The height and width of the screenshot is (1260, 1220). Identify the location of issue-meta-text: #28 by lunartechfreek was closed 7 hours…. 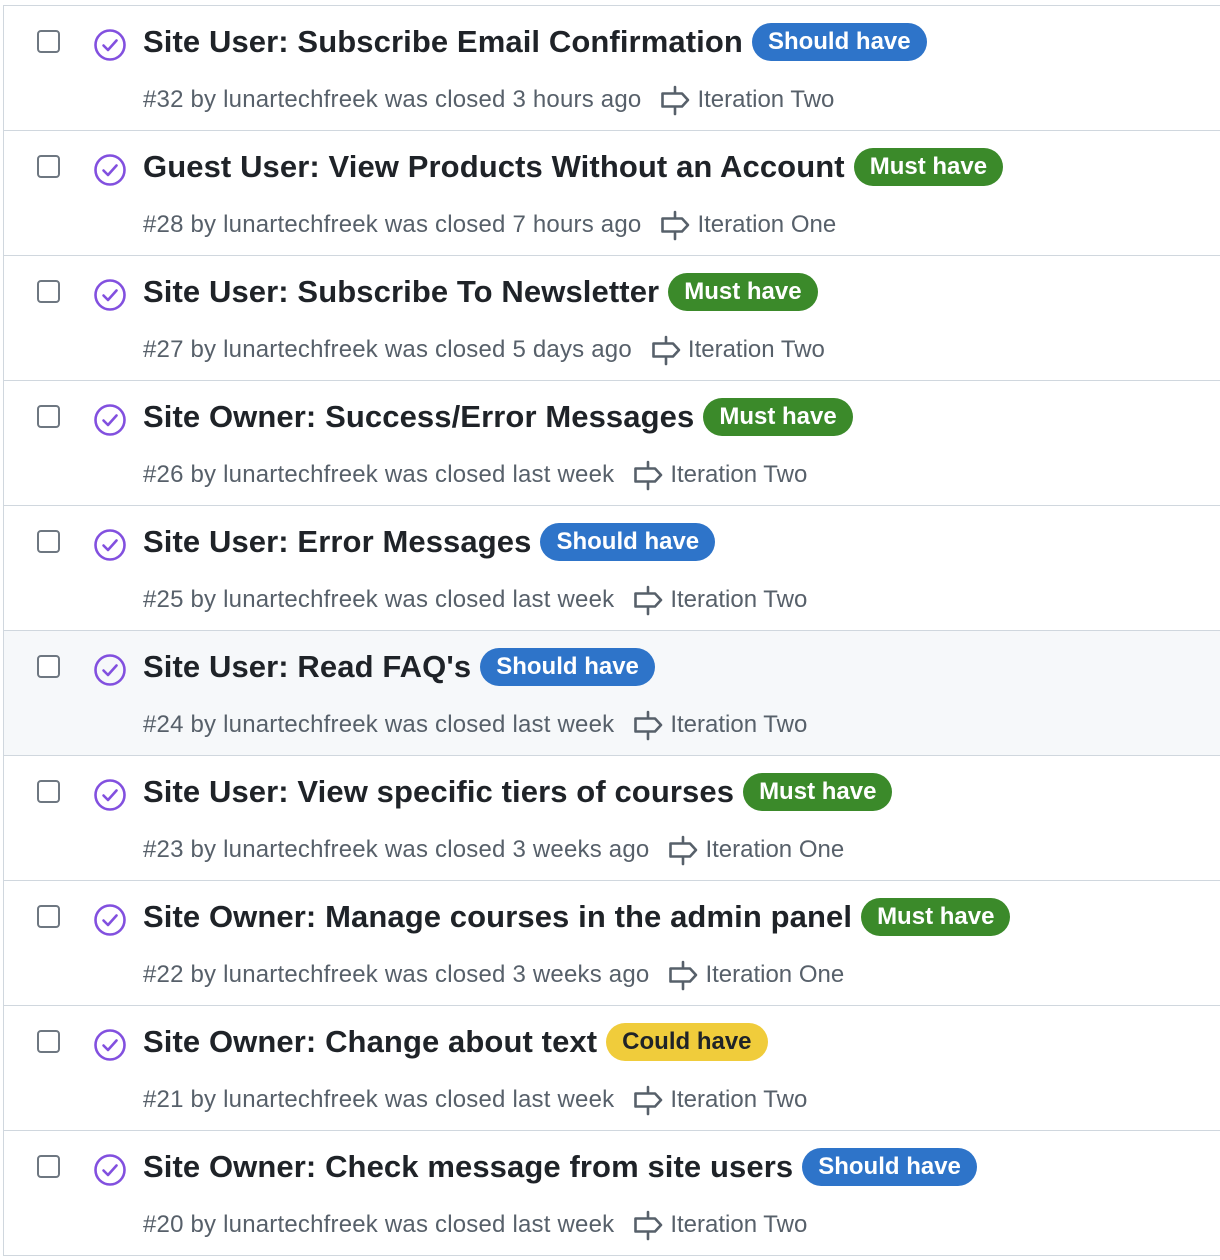
(392, 224).